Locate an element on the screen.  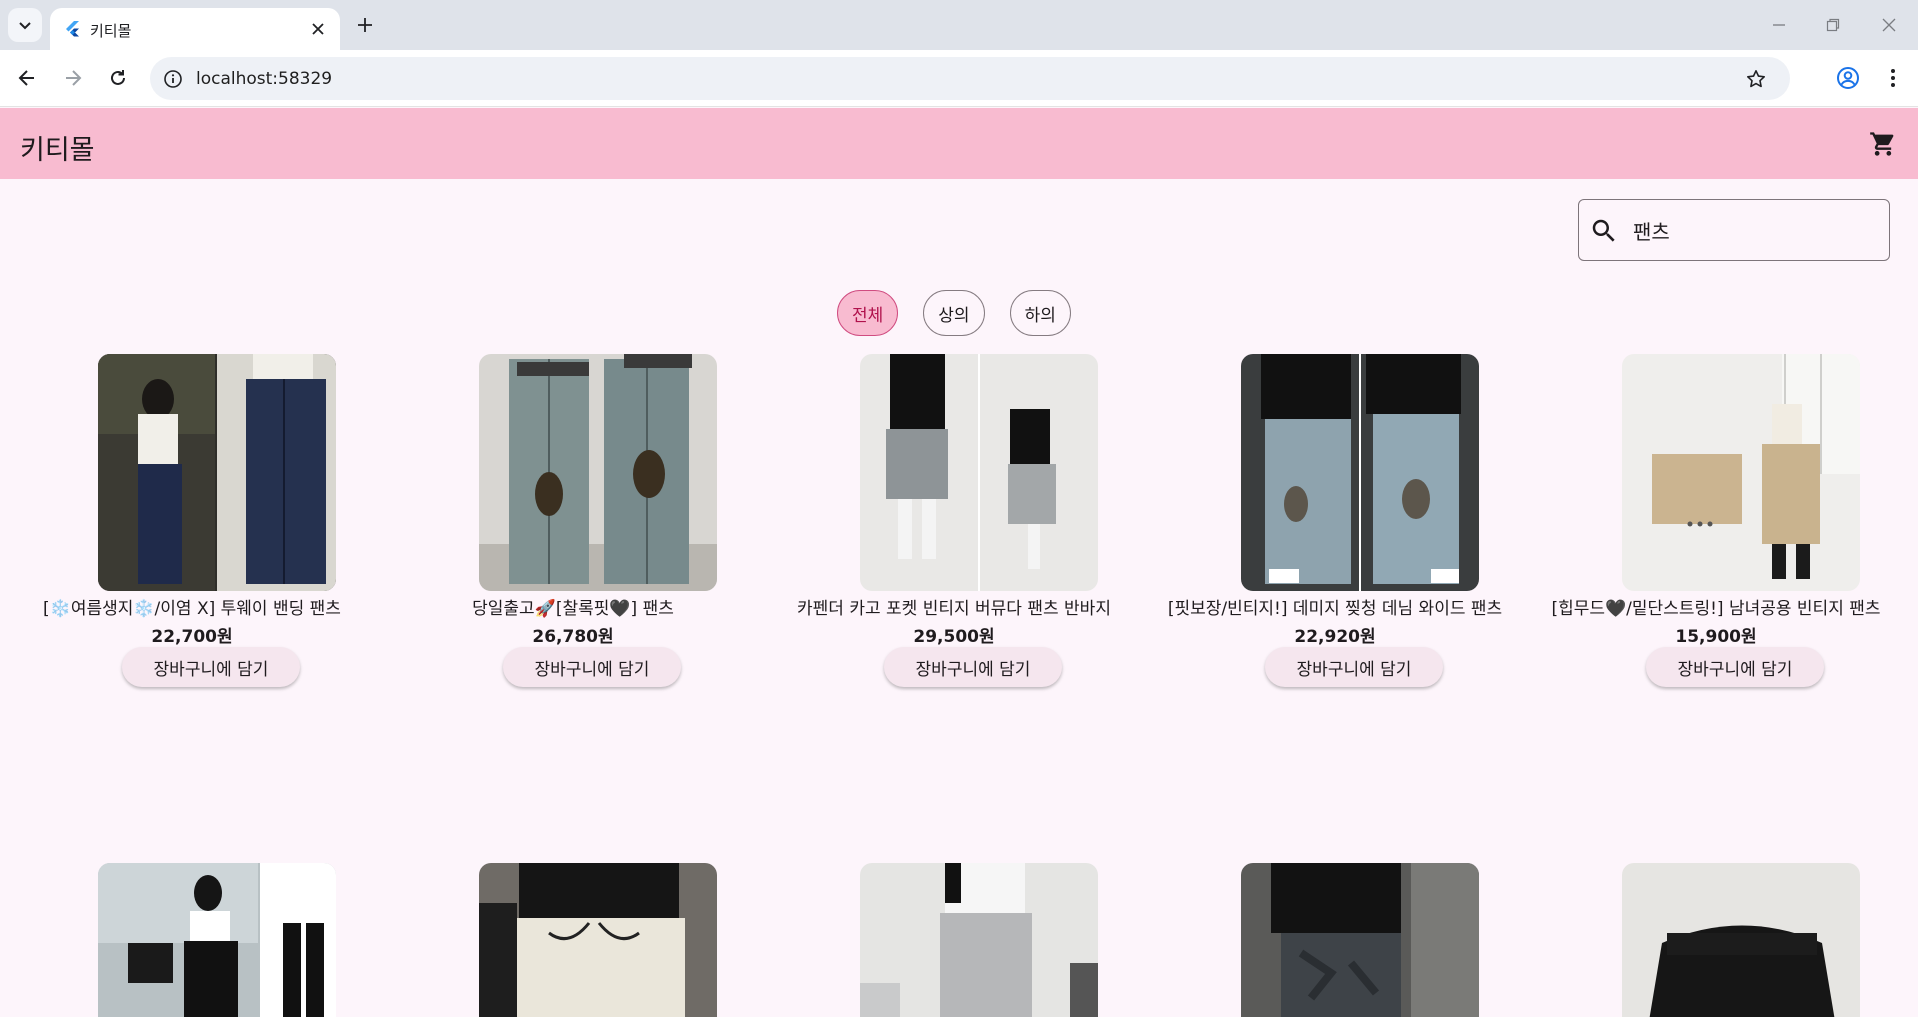
browser-toolbar: localhost:58329 is located at coordinates (959, 78).